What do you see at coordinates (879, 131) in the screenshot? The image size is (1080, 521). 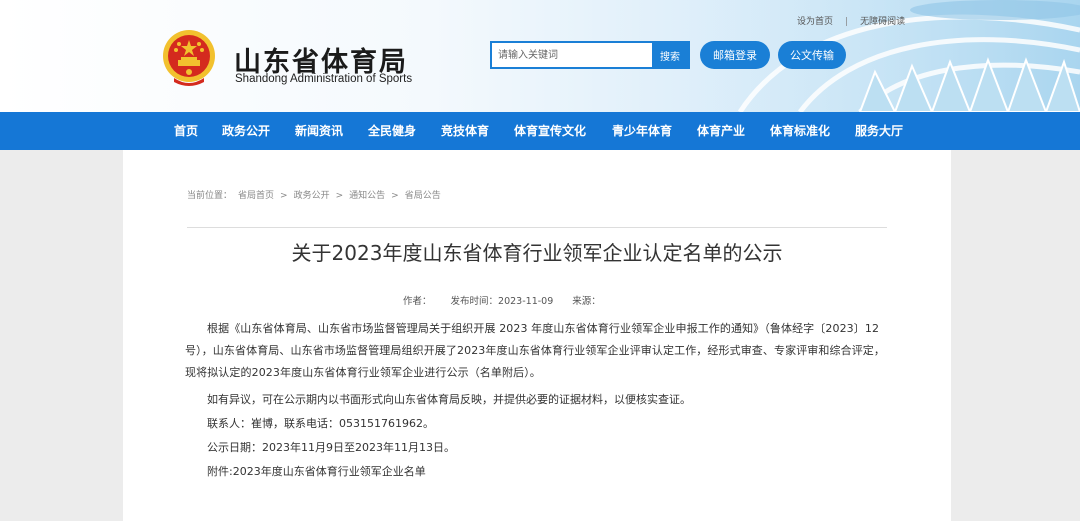 I see `nav-item-service-hall: 服务大厅` at bounding box center [879, 131].